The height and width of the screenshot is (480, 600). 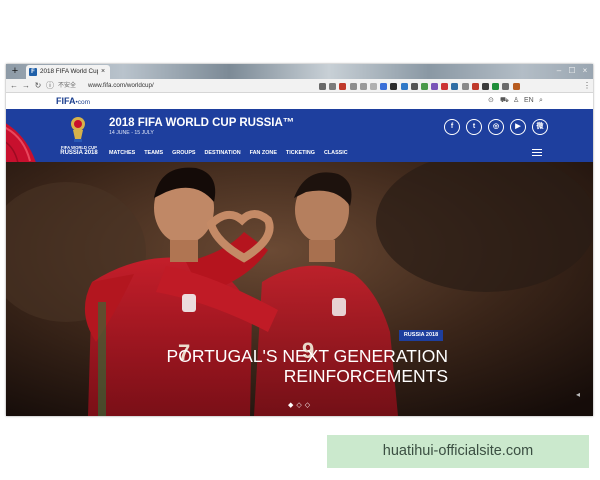 What do you see at coordinates (50, 86) in the screenshot?
I see `info-icon: ⓘ` at bounding box center [50, 86].